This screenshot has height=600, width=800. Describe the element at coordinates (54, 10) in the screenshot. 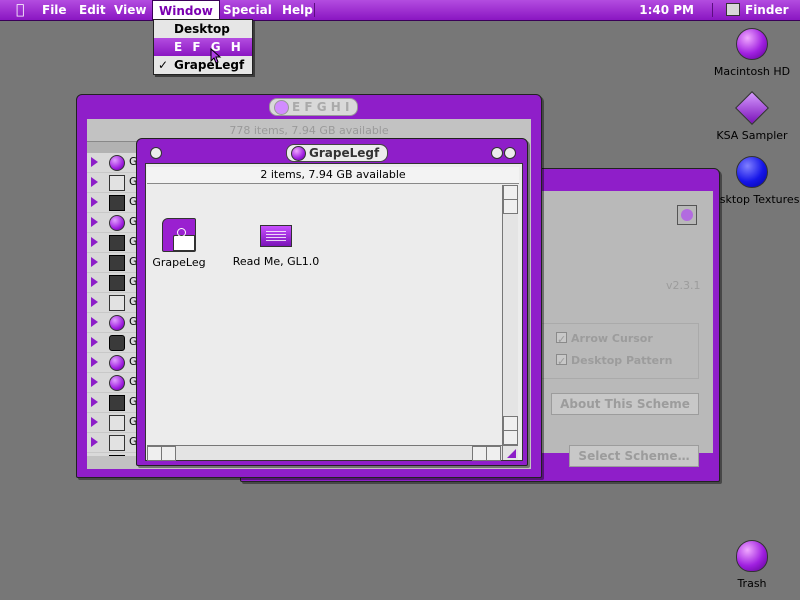

I see `menu-file: File` at that location.